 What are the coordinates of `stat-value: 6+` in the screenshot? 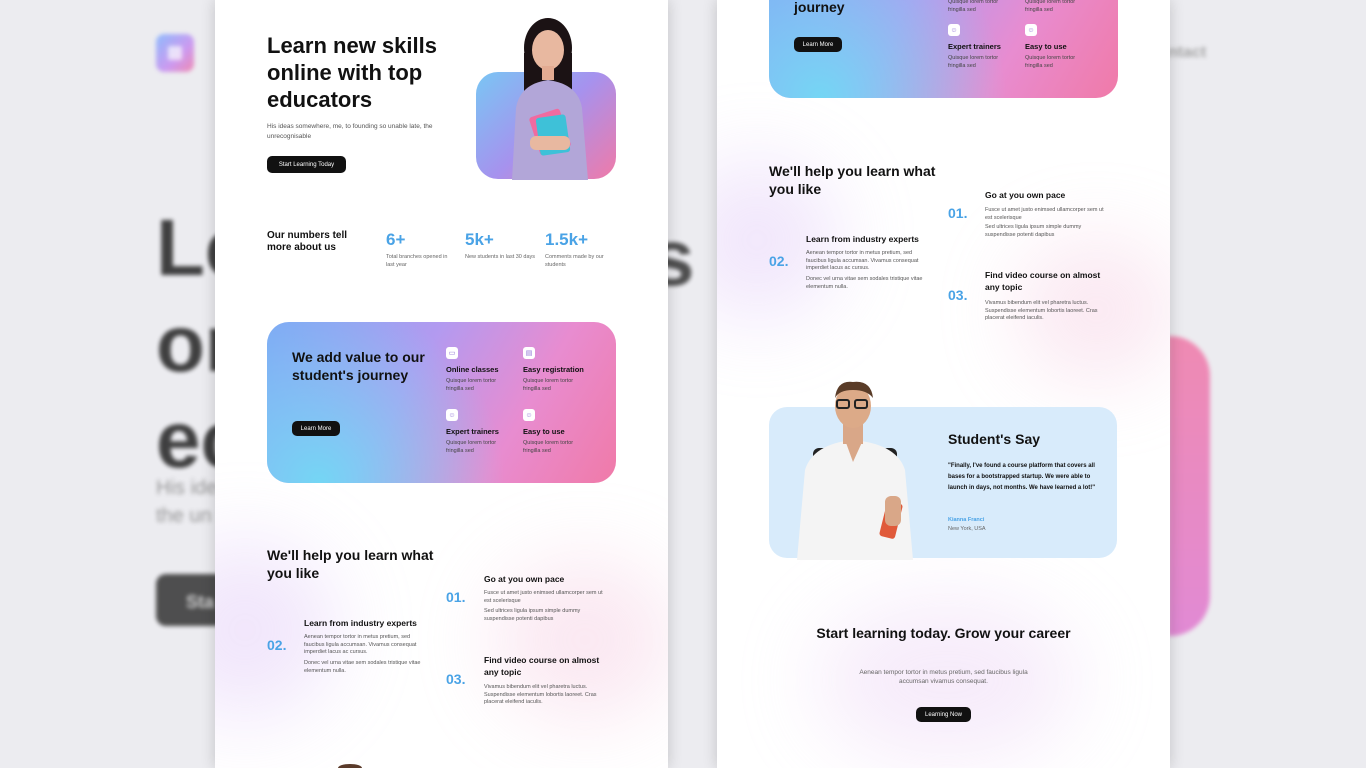 It's located at (396, 239).